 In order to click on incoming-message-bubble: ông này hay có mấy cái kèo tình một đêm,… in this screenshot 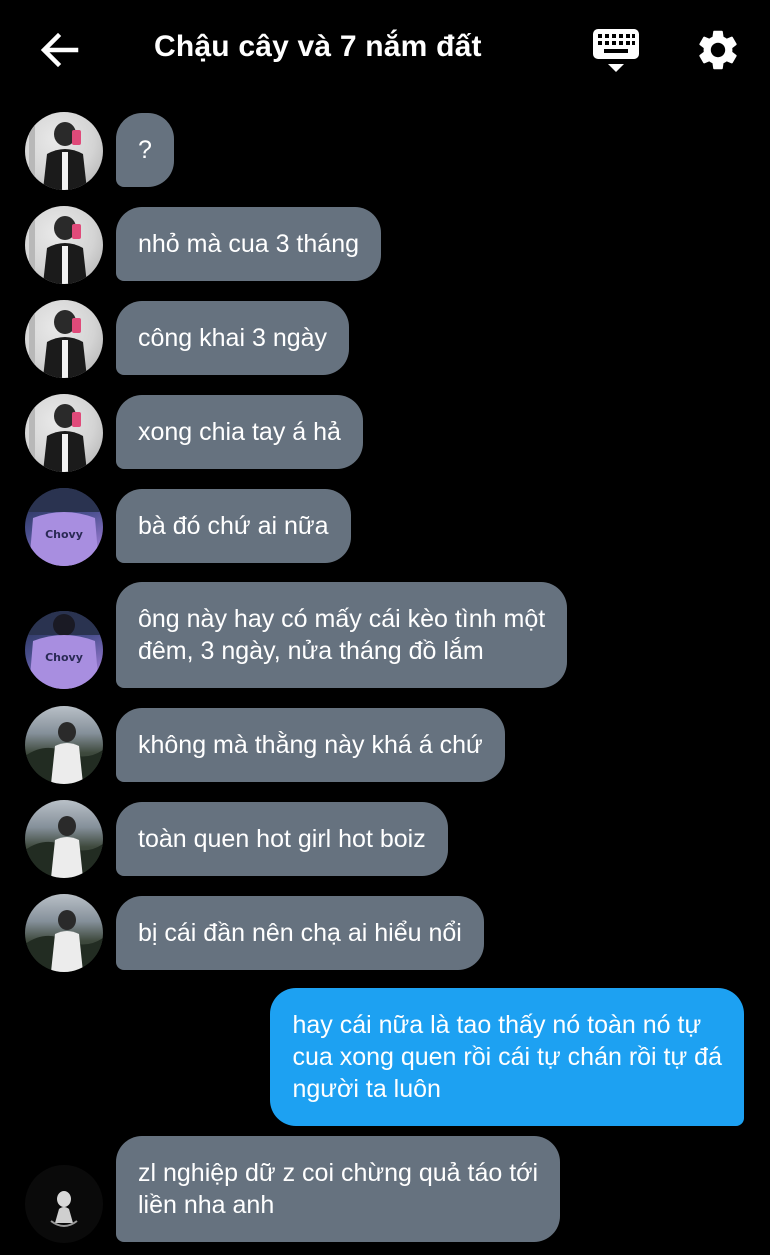, I will do `click(342, 635)`.